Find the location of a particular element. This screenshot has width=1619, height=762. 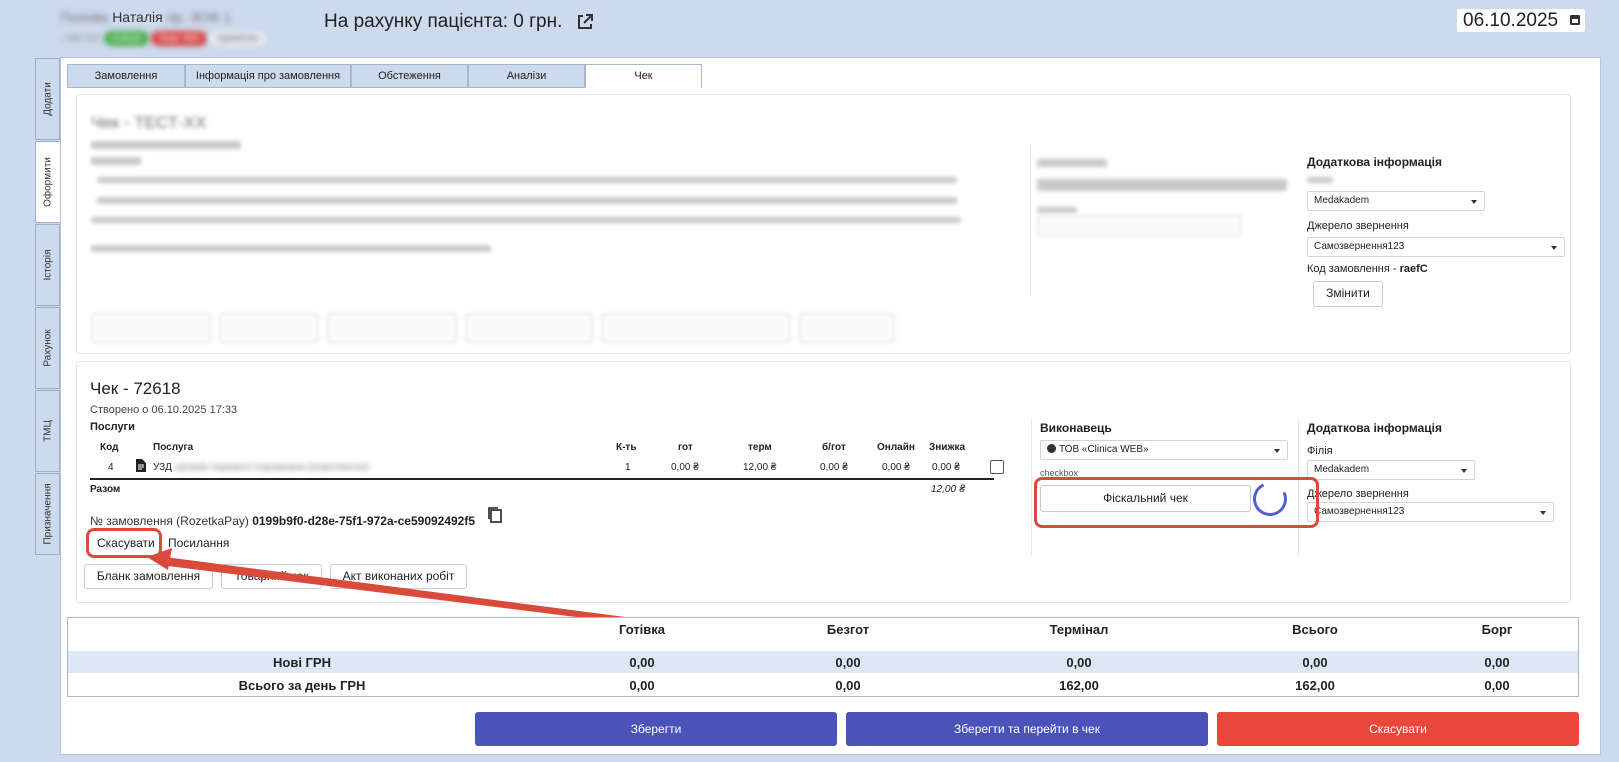

service-name-blurred: органів черевної порожнини (комплексне) is located at coordinates (272, 467).